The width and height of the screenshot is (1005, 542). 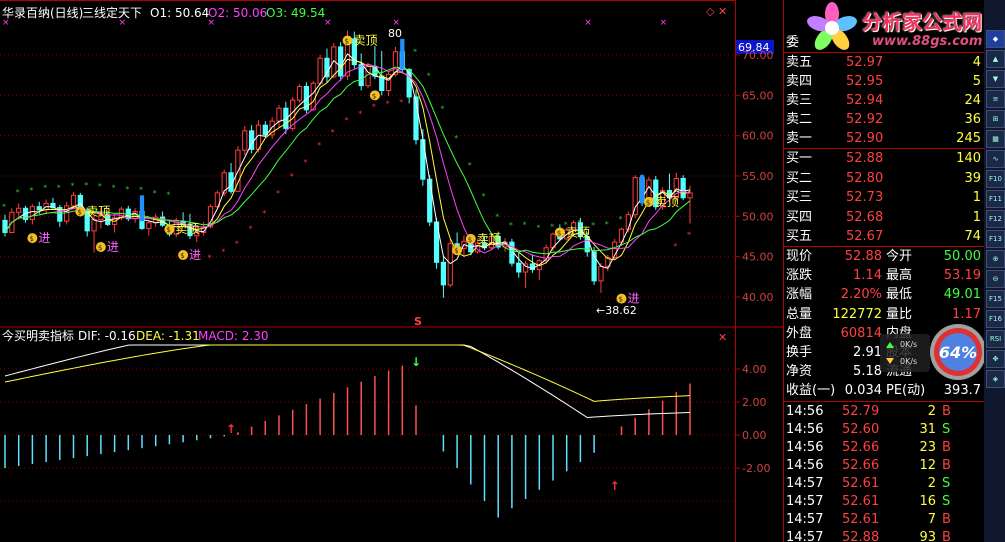 What do you see at coordinates (865, 158) in the screenshot?
I see `bid-price: 52.88` at bounding box center [865, 158].